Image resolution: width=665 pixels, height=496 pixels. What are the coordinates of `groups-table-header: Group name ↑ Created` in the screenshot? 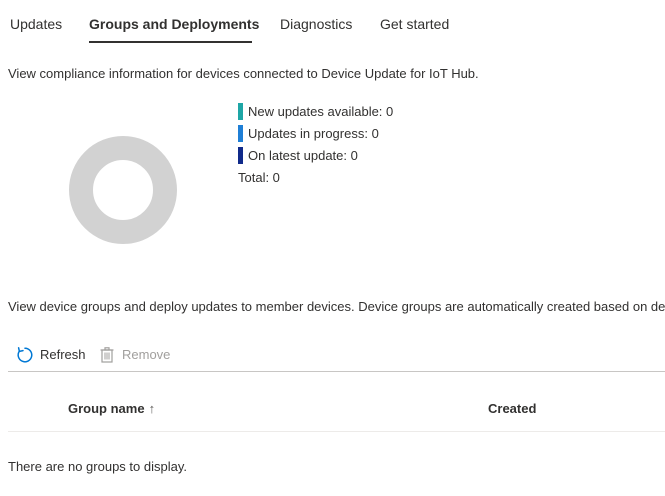 It's located at (336, 410).